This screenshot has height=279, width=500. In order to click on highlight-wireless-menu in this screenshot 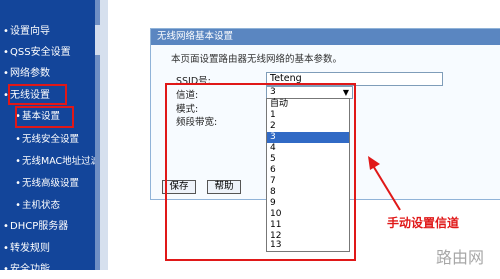, I will do `click(37, 94)`.